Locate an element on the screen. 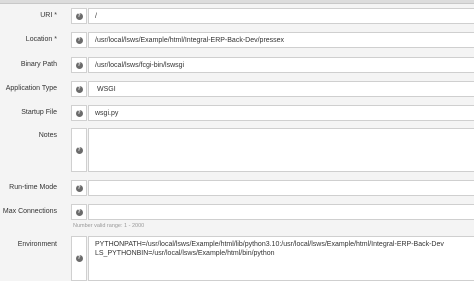 The image size is (474, 281). runtime-mode-select is located at coordinates (281, 188).